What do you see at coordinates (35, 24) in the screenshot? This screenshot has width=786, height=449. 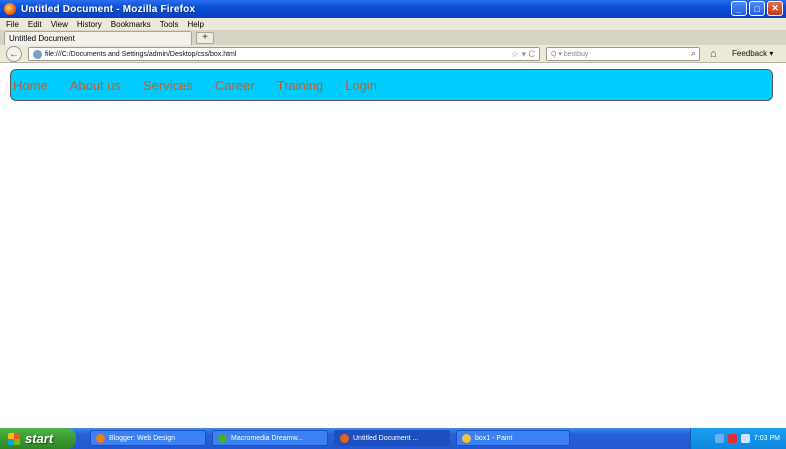 I see `menu-edit: Edit` at bounding box center [35, 24].